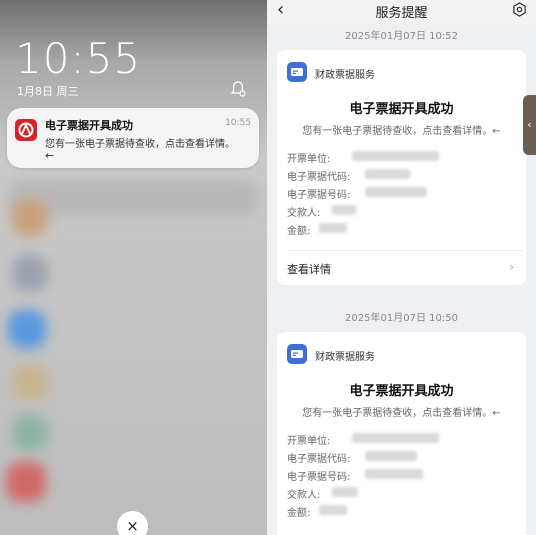  I want to click on close-button: ×, so click(132, 523).